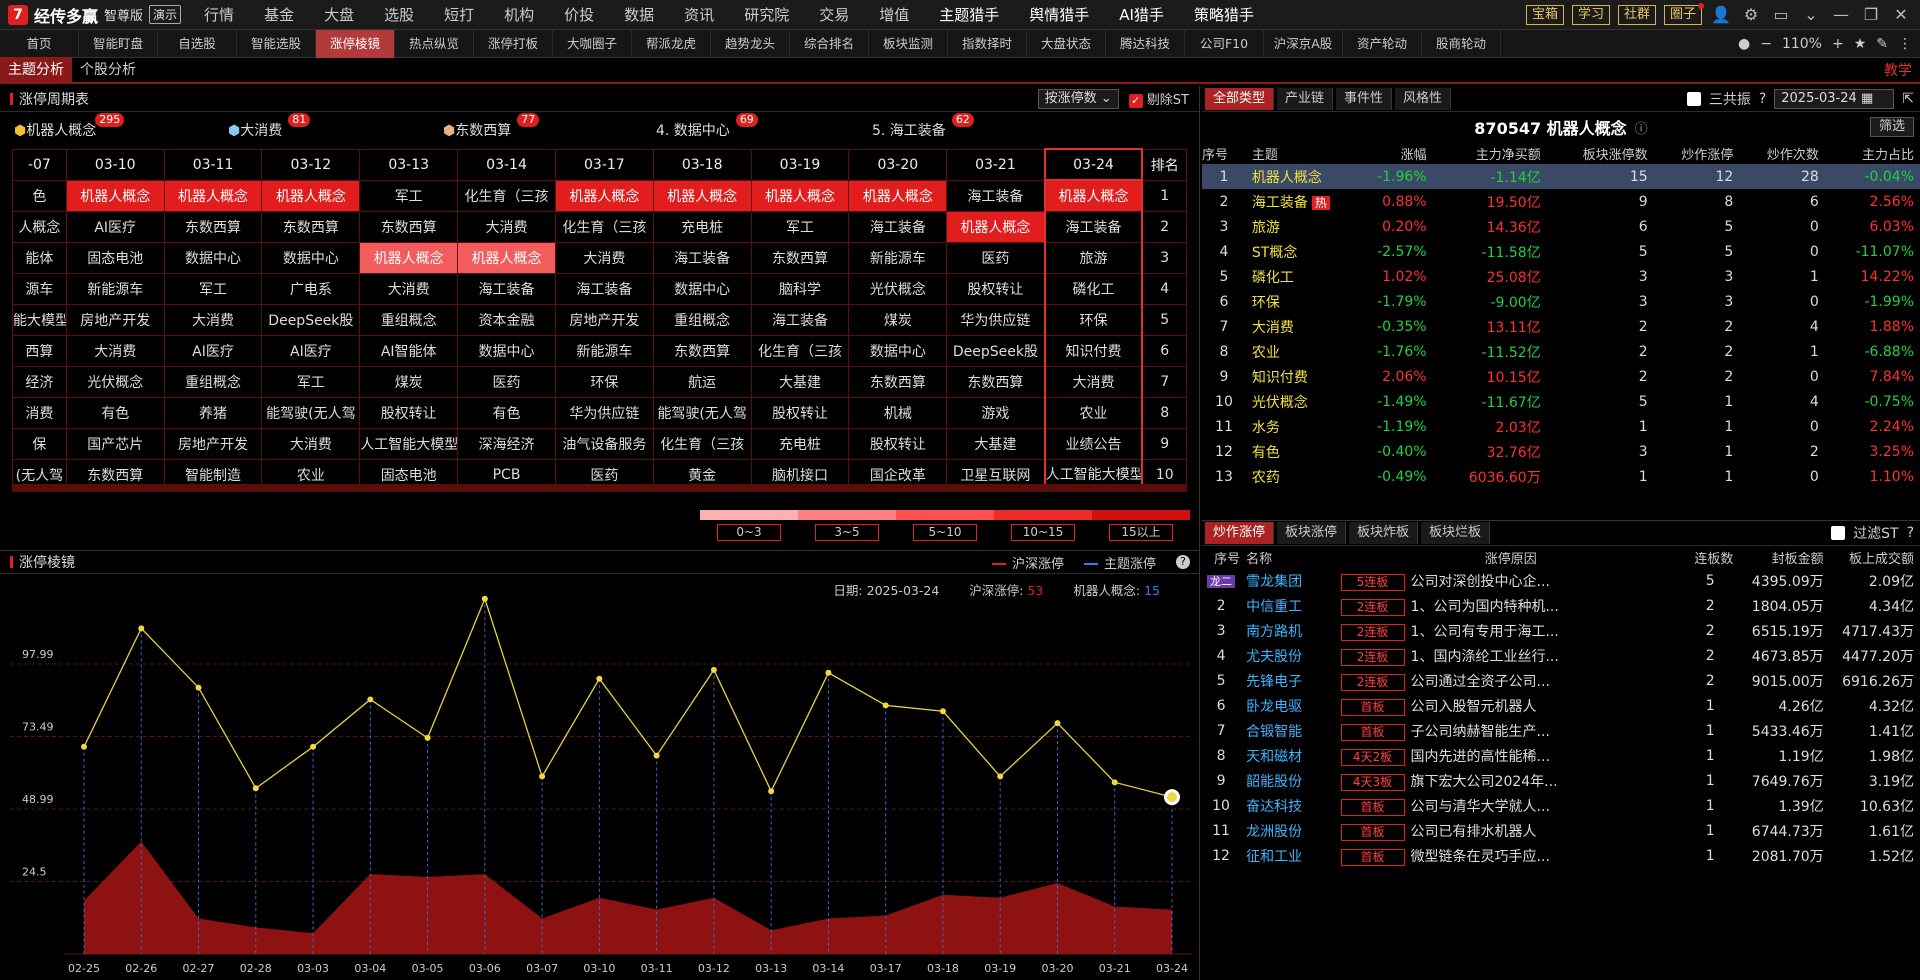  I want to click on help-icon: ?, so click(1762, 99).